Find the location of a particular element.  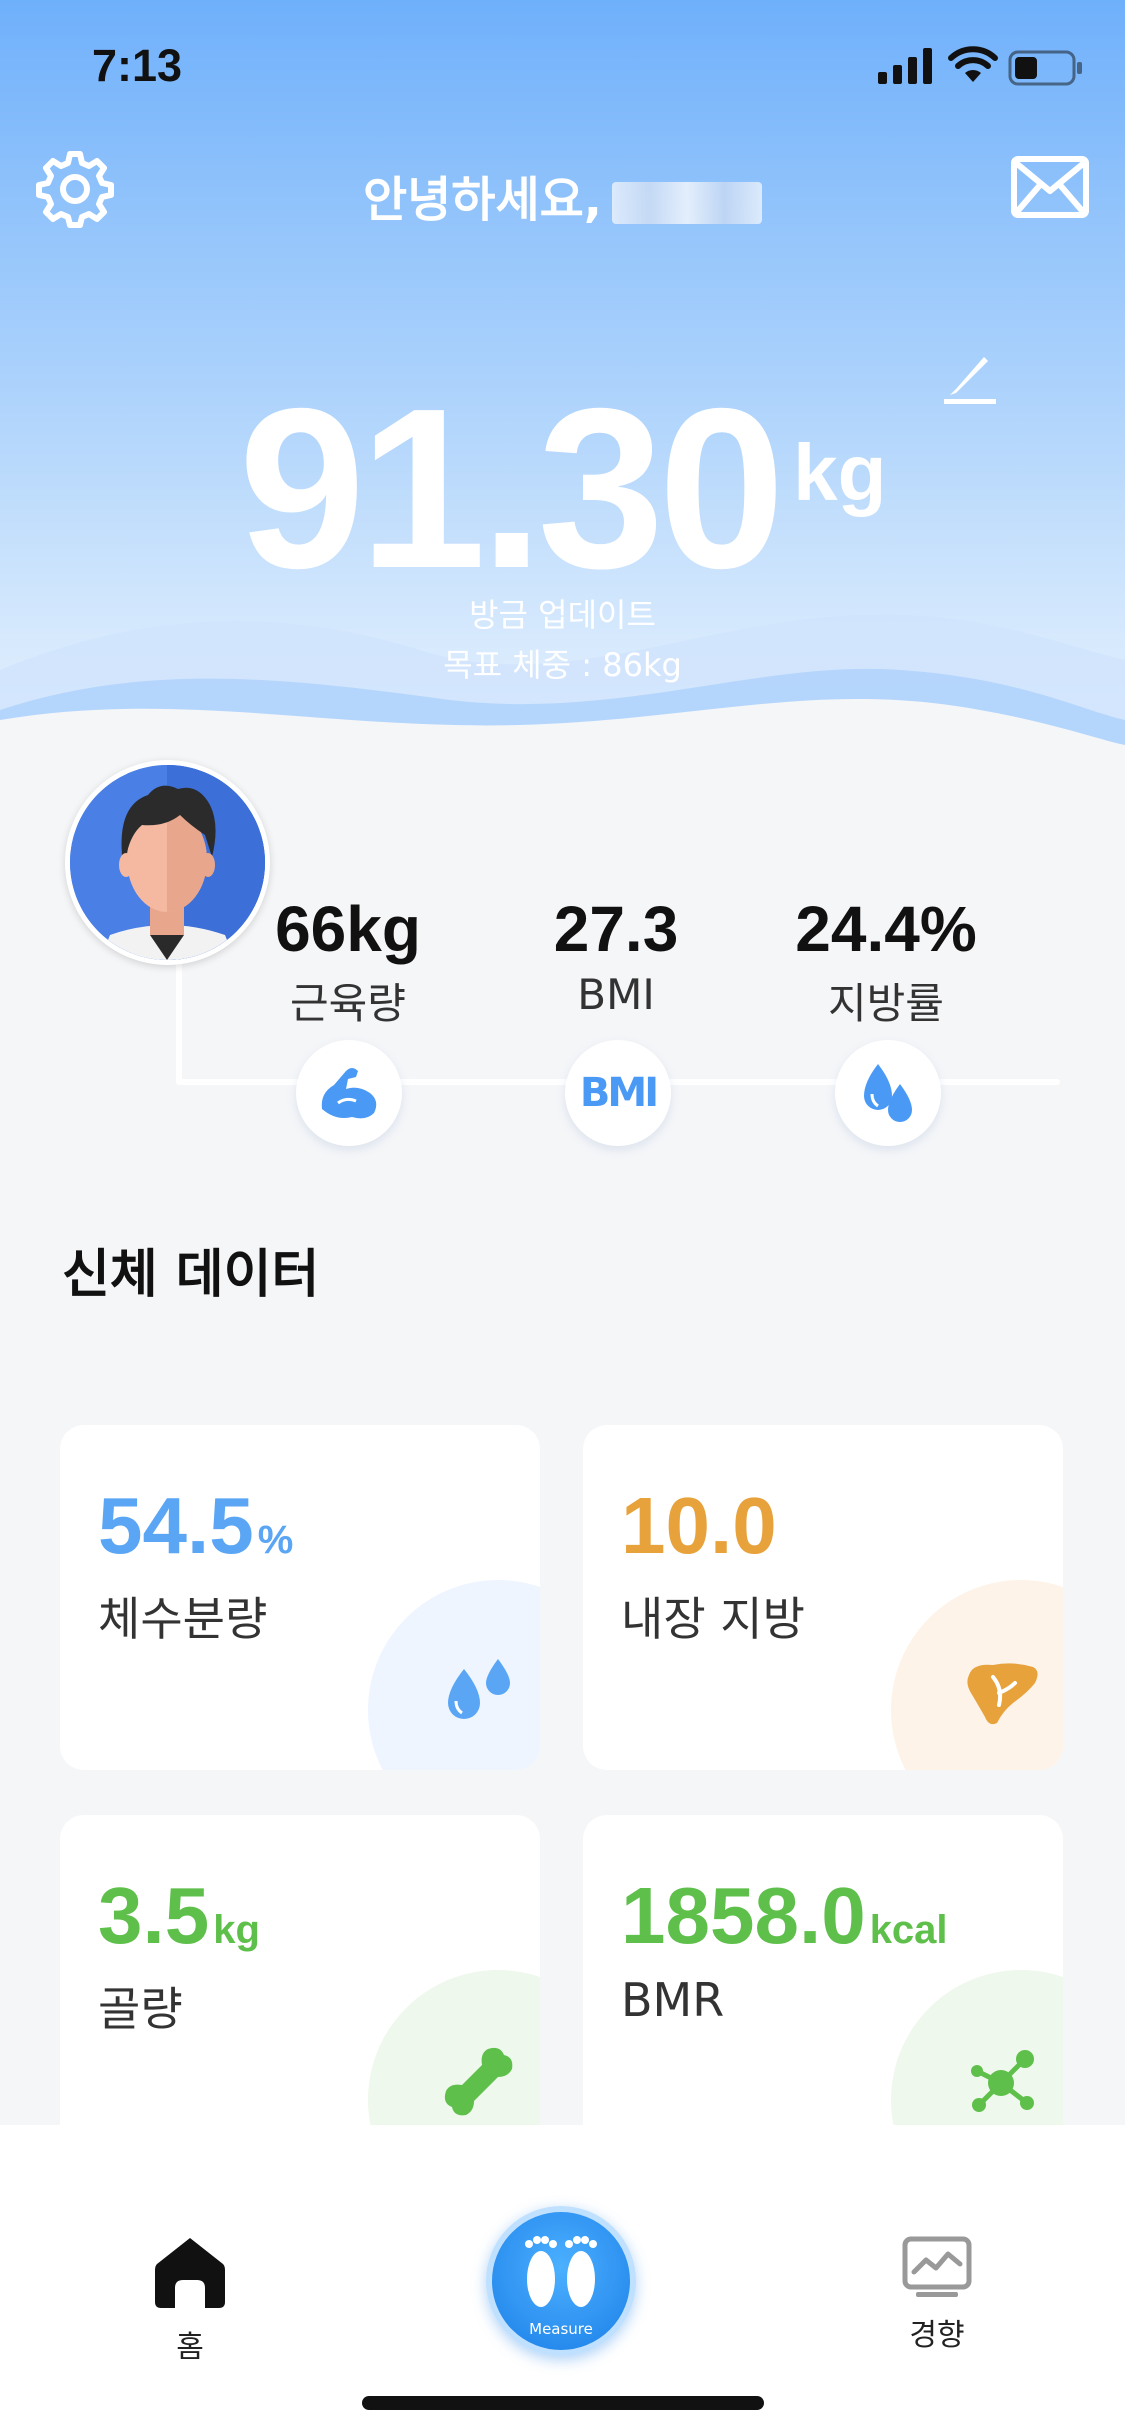

card-label: 내장 지방 is located at coordinates (713, 1619).